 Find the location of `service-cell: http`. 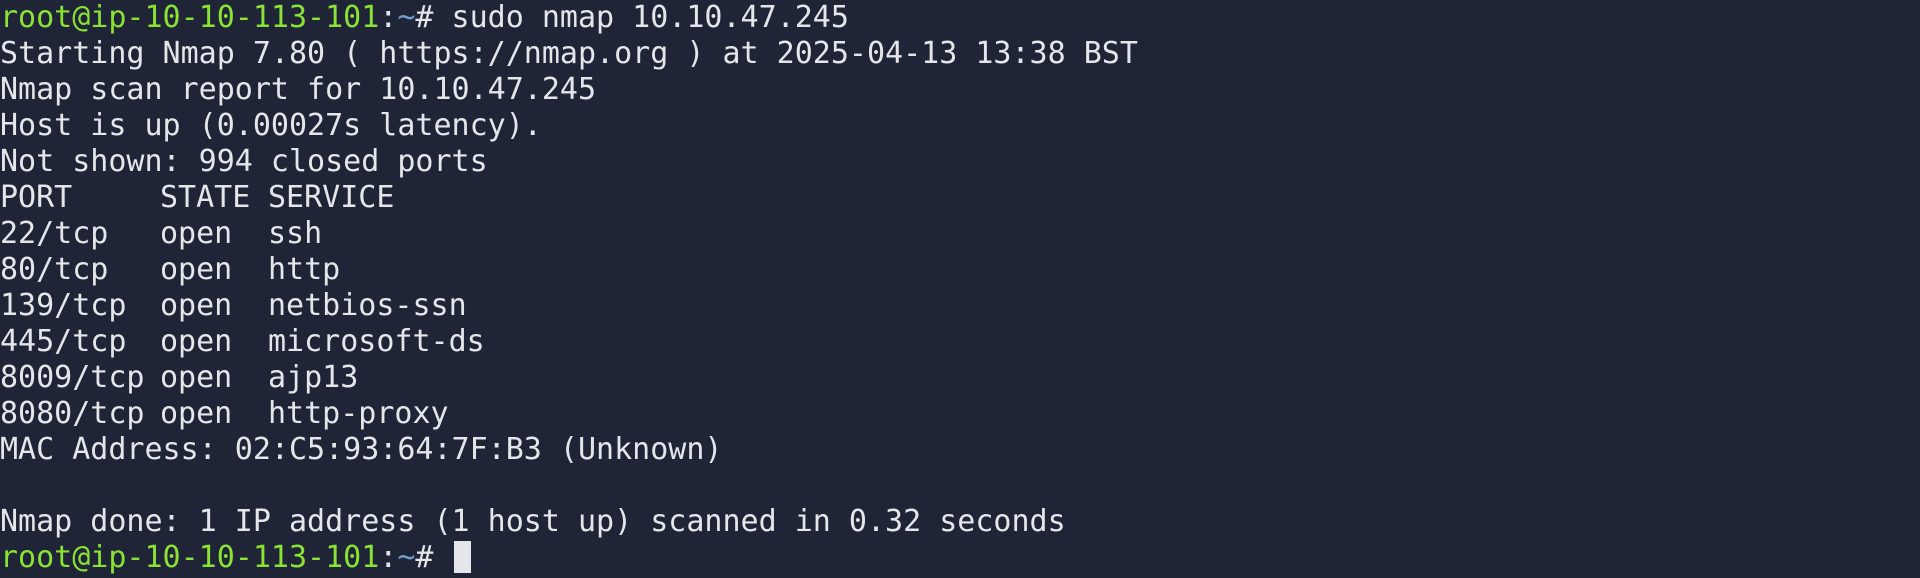

service-cell: http is located at coordinates (304, 269).